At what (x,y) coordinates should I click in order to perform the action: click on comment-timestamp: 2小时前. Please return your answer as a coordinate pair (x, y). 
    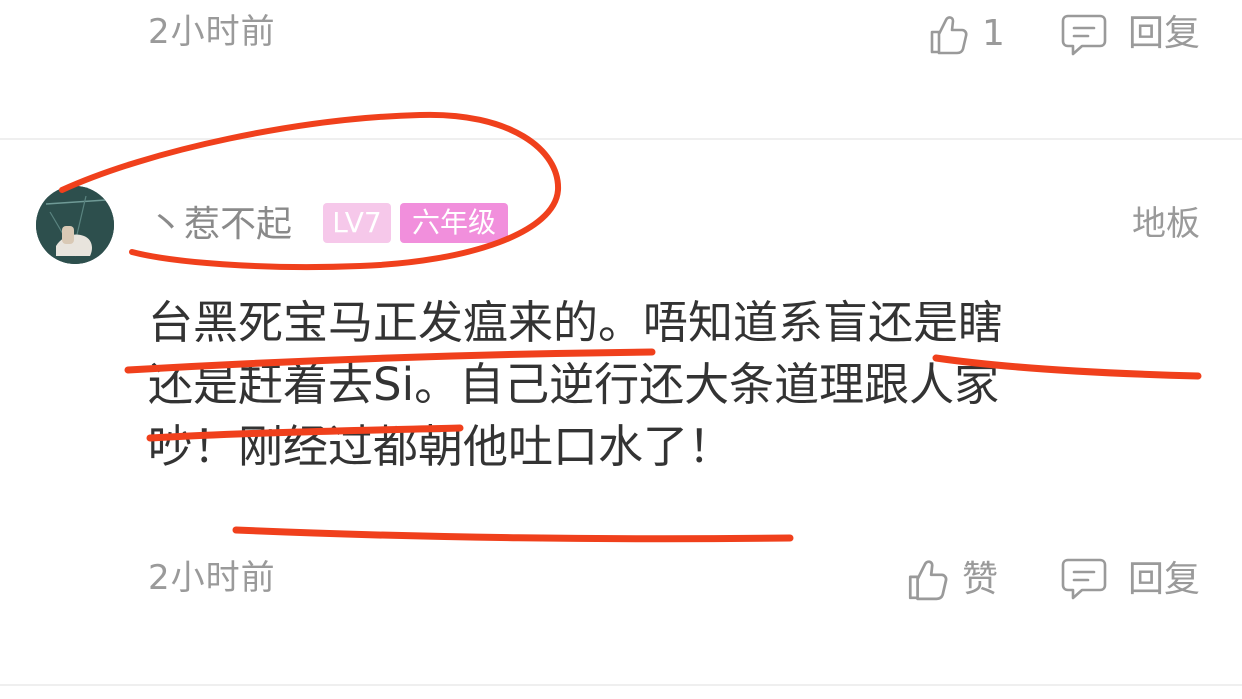
    Looking at the image, I should click on (212, 578).